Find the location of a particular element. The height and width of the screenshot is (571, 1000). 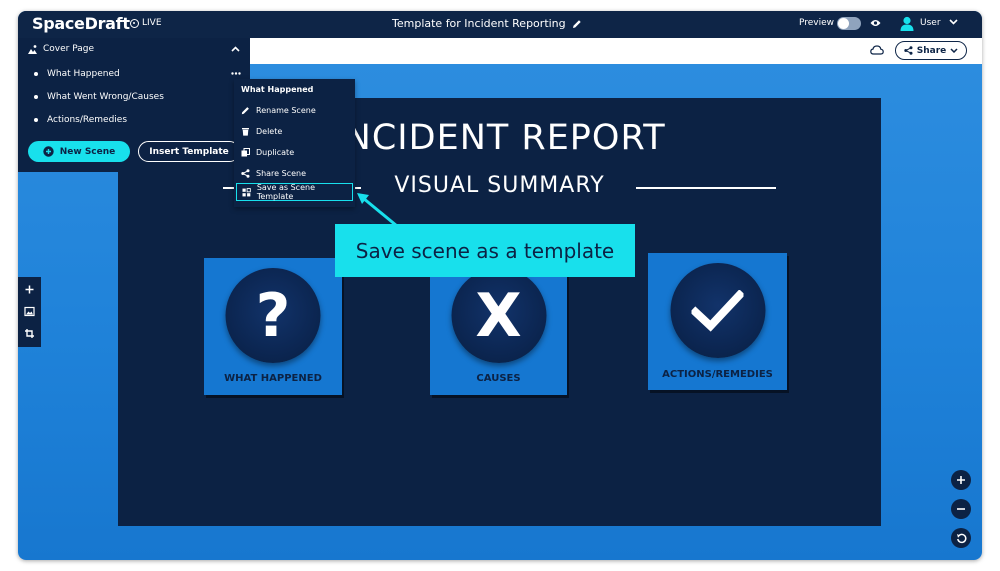

insert-template-button: Insert Template is located at coordinates (189, 151).